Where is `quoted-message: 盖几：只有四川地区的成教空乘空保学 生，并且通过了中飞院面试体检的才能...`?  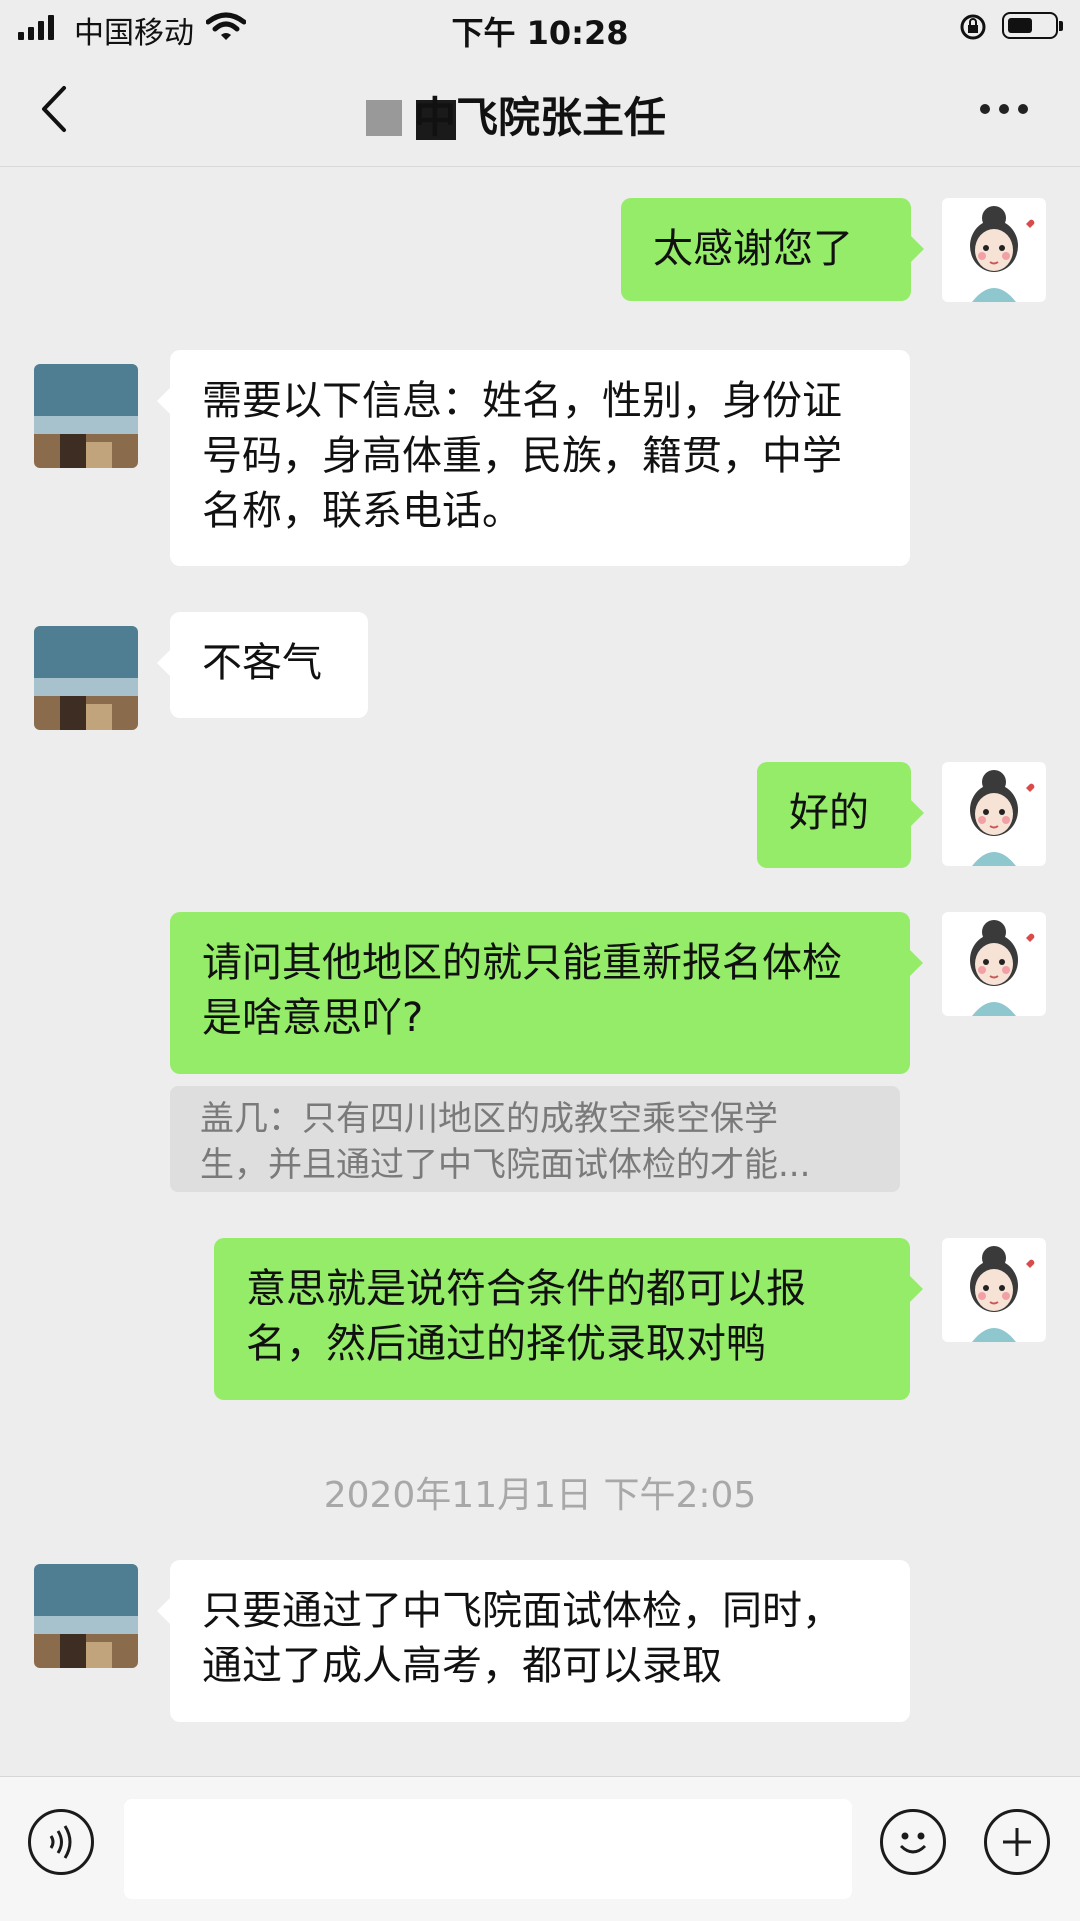
quoted-message: 盖几：只有四川地区的成教空乘空保学 生，并且通过了中飞院面试体检的才能... is located at coordinates (535, 1139).